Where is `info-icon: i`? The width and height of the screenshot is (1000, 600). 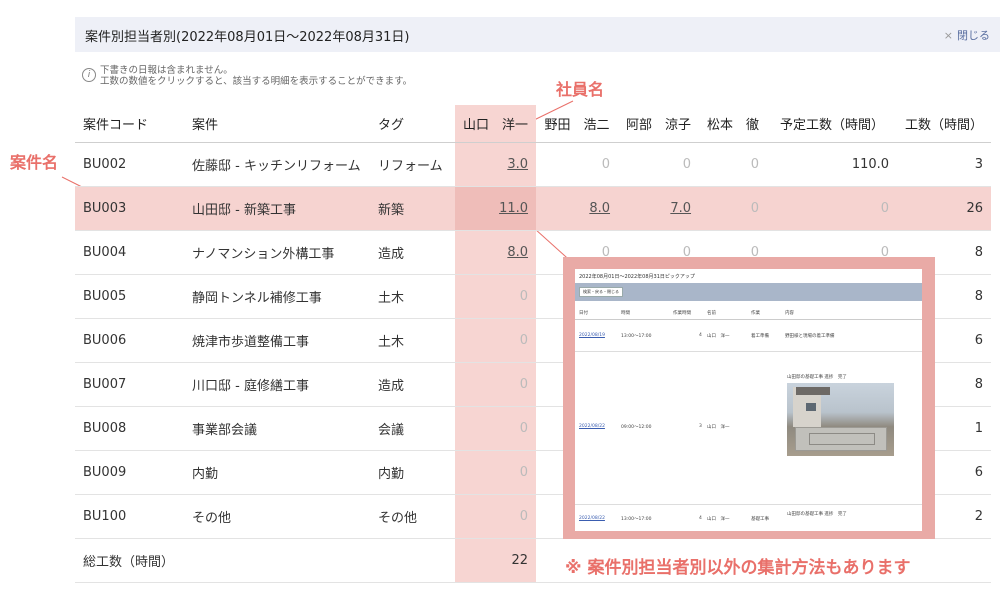
info-icon: i is located at coordinates (89, 75).